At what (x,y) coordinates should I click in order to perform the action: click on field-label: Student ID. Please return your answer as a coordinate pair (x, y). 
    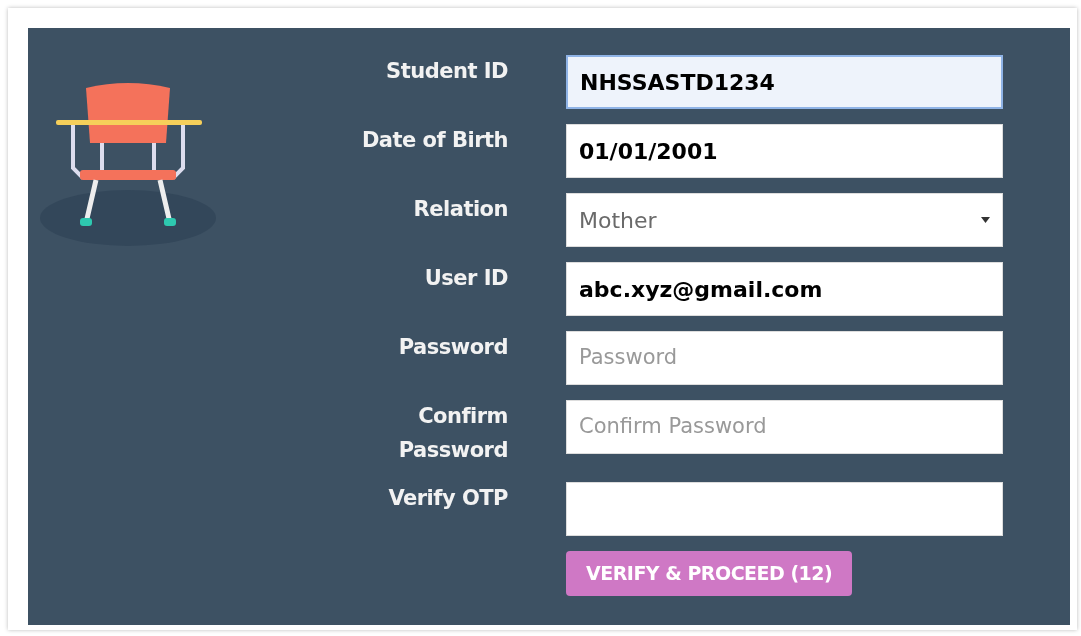
    Looking at the image, I should click on (447, 71).